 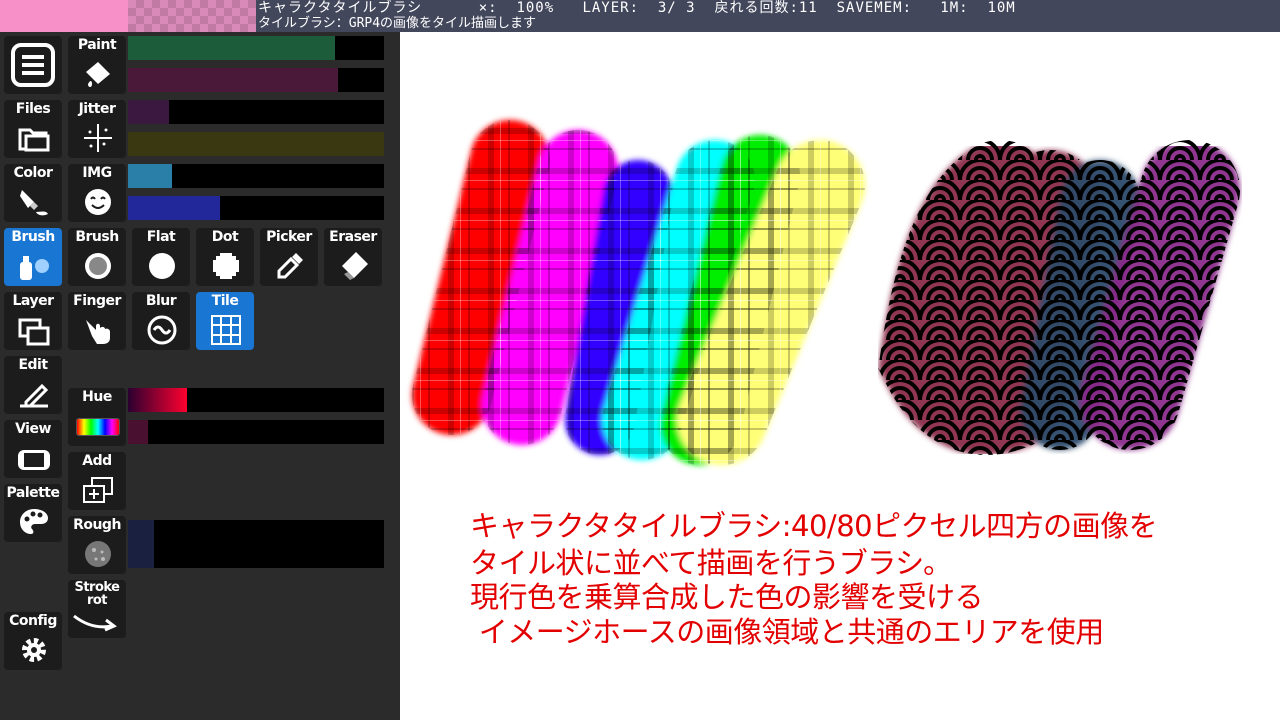 What do you see at coordinates (98, 138) in the screenshot?
I see `jitter-crosshair-icon` at bounding box center [98, 138].